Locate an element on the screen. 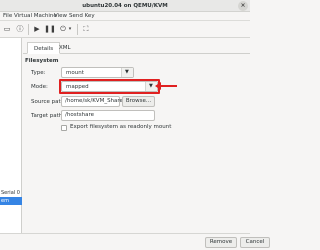 The height and width of the screenshot is (250, 320). window-titlebar: ubuntu20.04 on QEMU/KVM × is located at coordinates (125, 6).